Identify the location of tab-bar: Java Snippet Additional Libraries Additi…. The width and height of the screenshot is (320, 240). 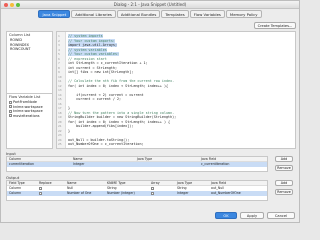
(150, 14).